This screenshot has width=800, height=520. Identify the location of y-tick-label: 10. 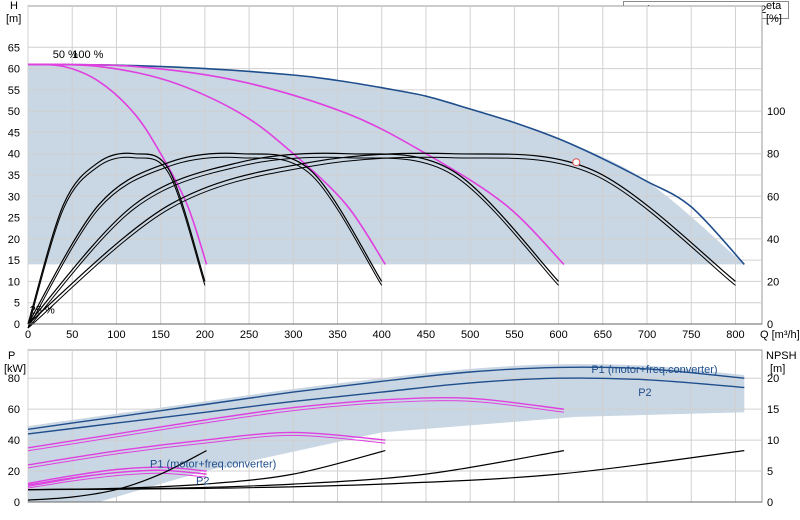
(14, 282).